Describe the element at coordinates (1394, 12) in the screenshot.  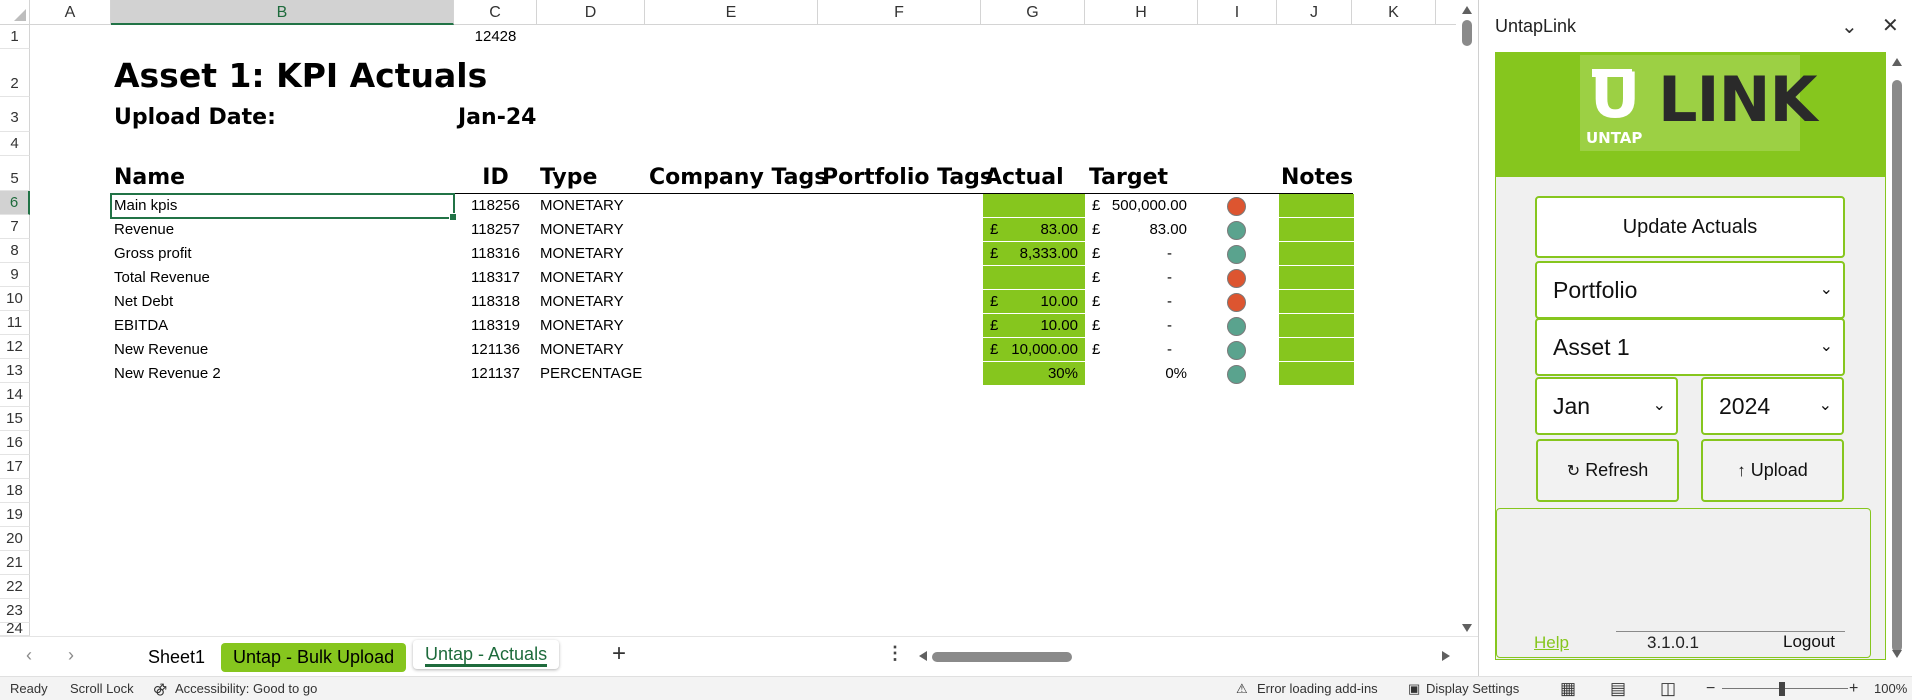
I see `column-header-k: K` at that location.